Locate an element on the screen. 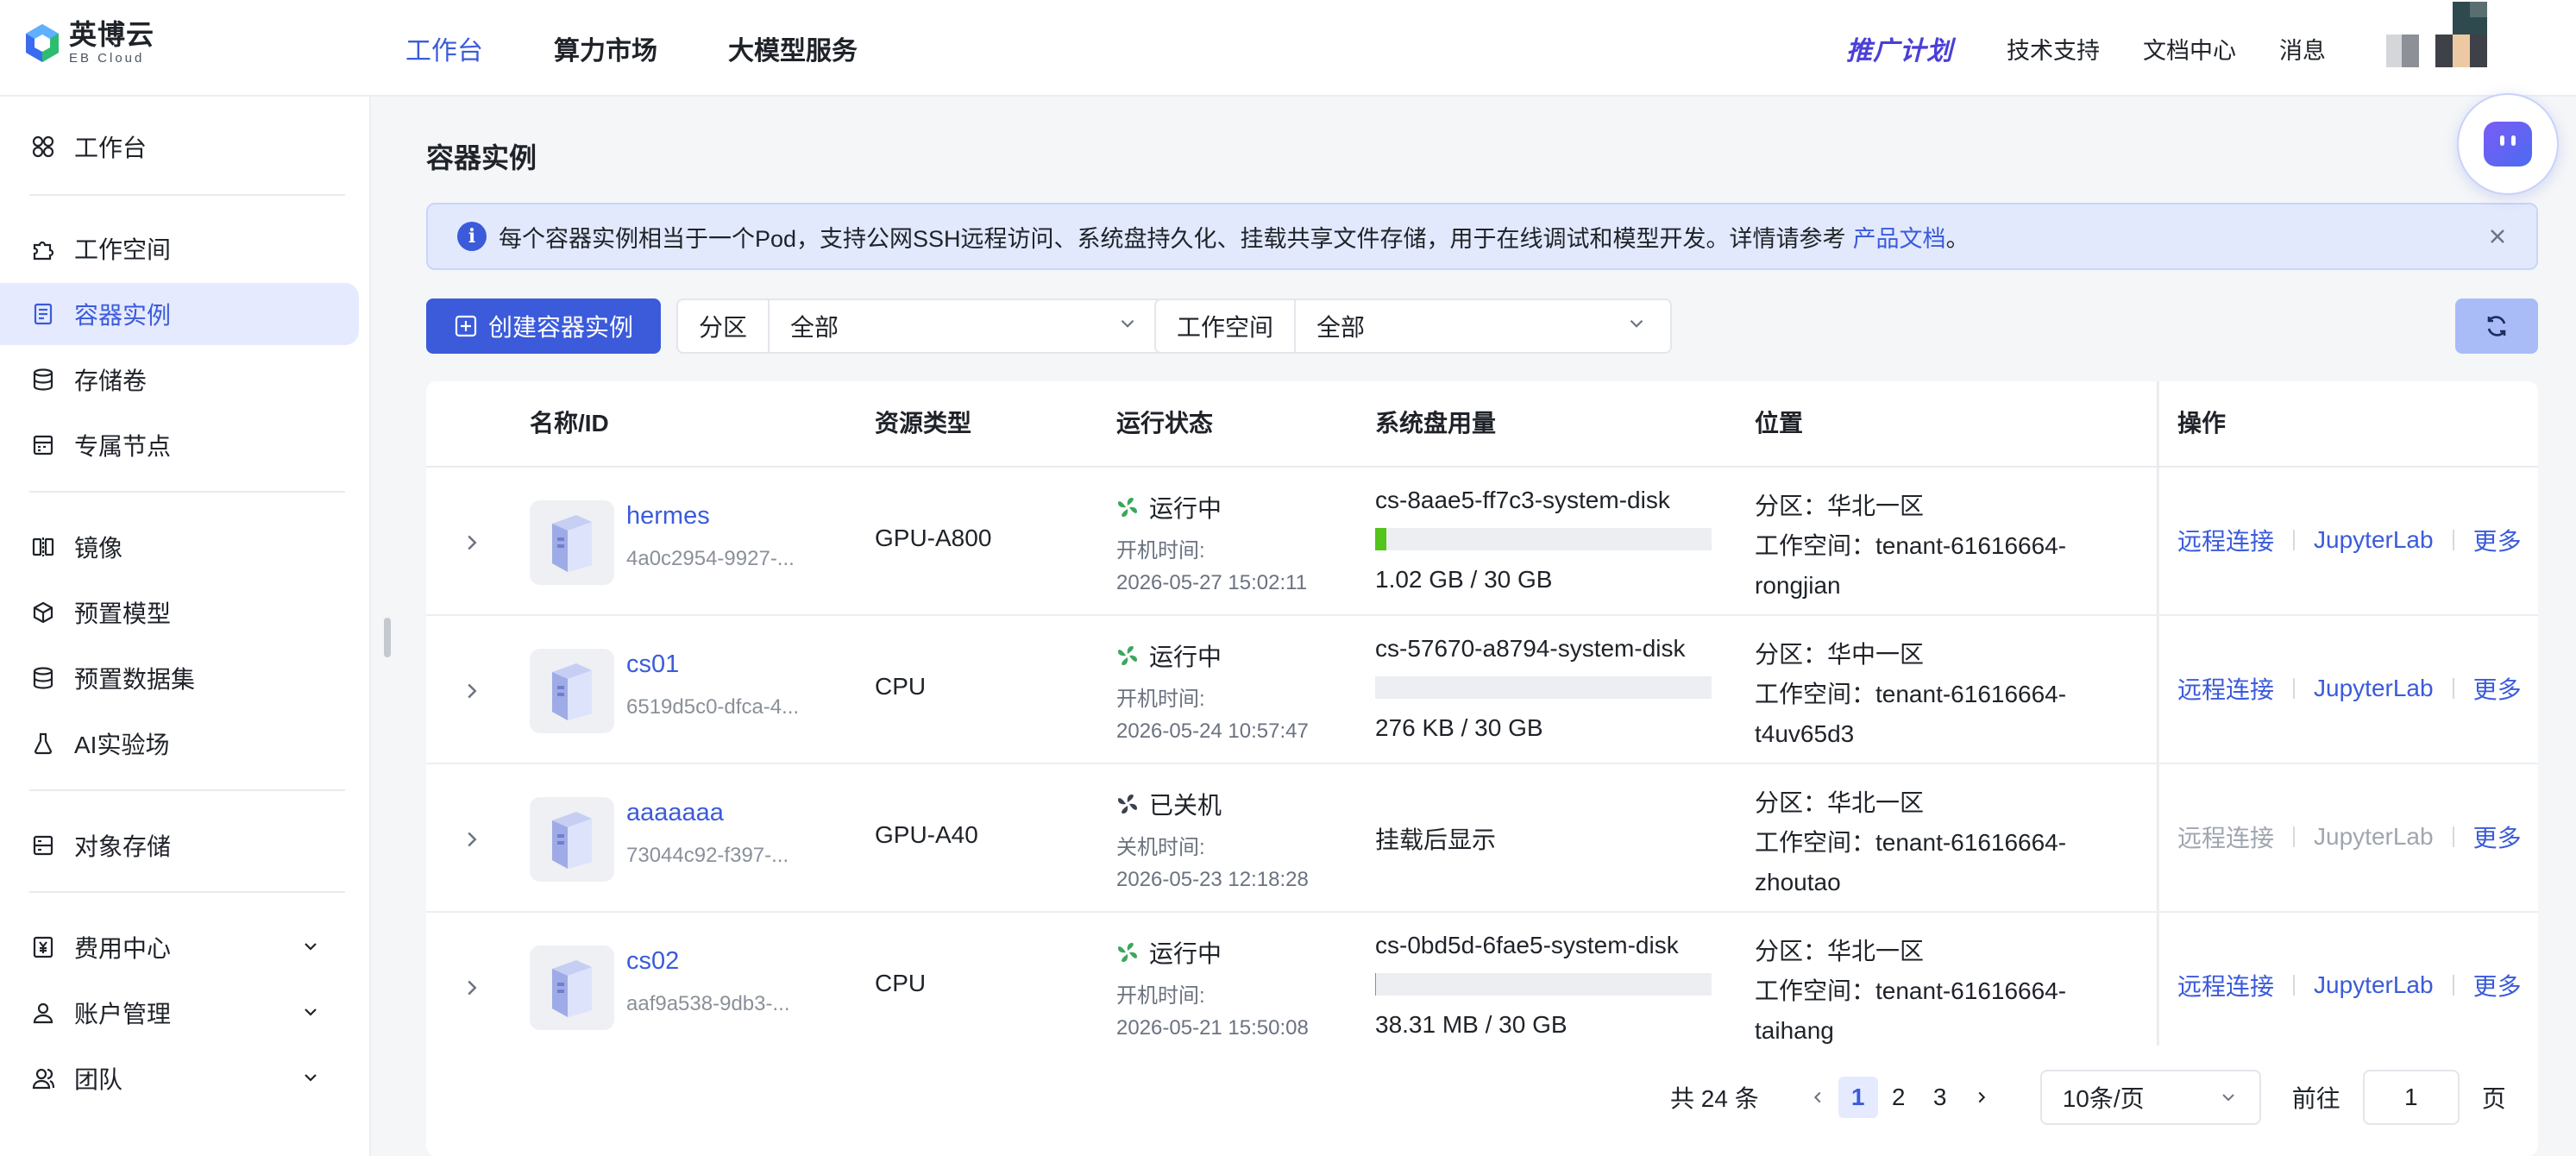  instance-name-link: hermes is located at coordinates (668, 516).